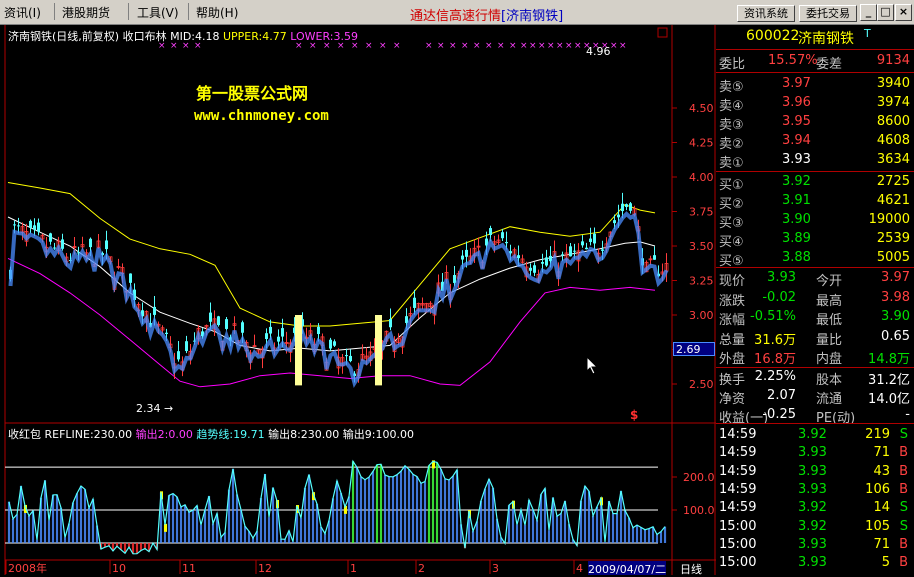 The width and height of the screenshot is (914, 577). What do you see at coordinates (22, 12) in the screenshot?
I see `menu-info: 资讯(I)` at bounding box center [22, 12].